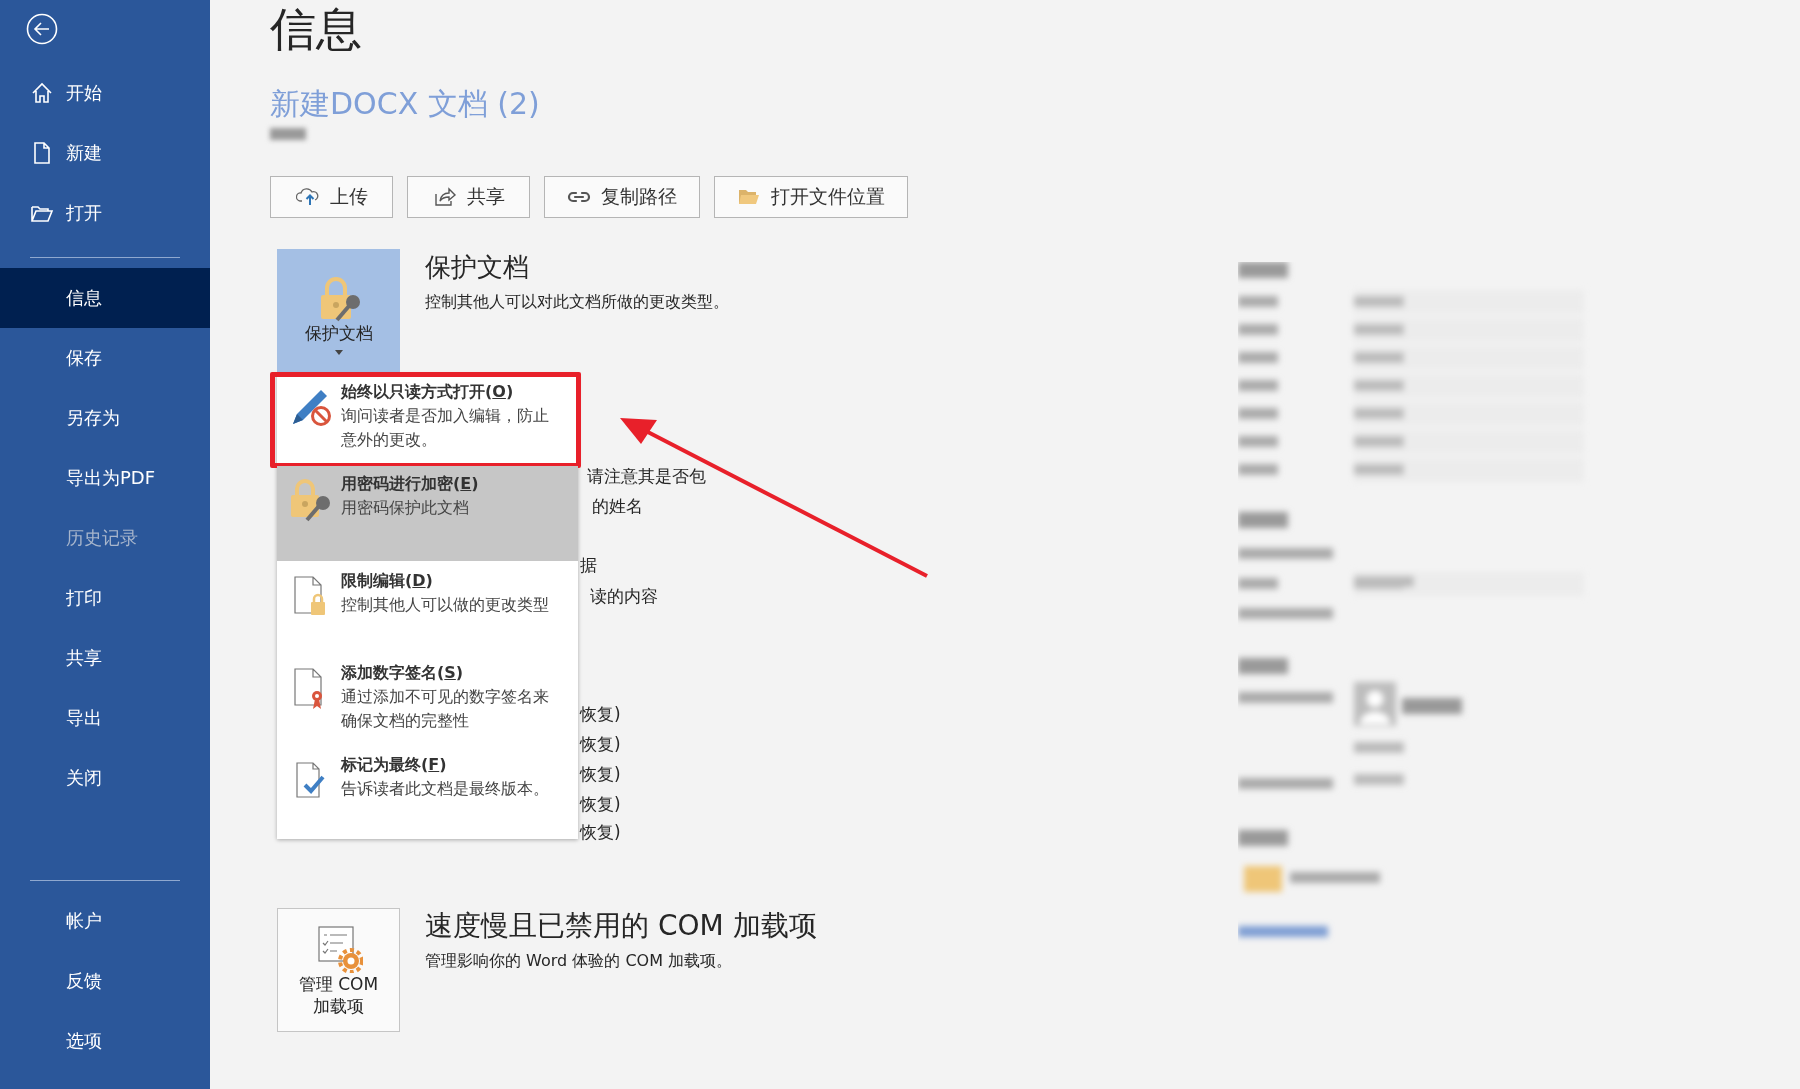 This screenshot has height=1089, width=1800. Describe the element at coordinates (427, 513) in the screenshot. I see `menu-item: 用密码进行加密(E) 用密码保护此文档` at that location.